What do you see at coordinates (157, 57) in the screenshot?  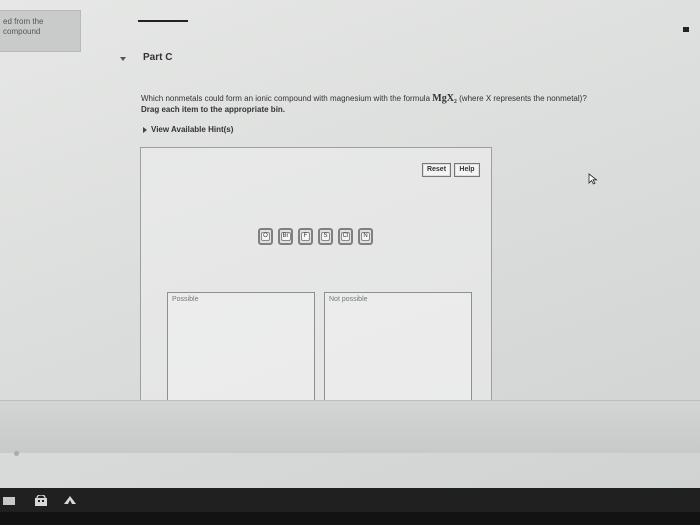 I see `part-title: Part C` at bounding box center [157, 57].